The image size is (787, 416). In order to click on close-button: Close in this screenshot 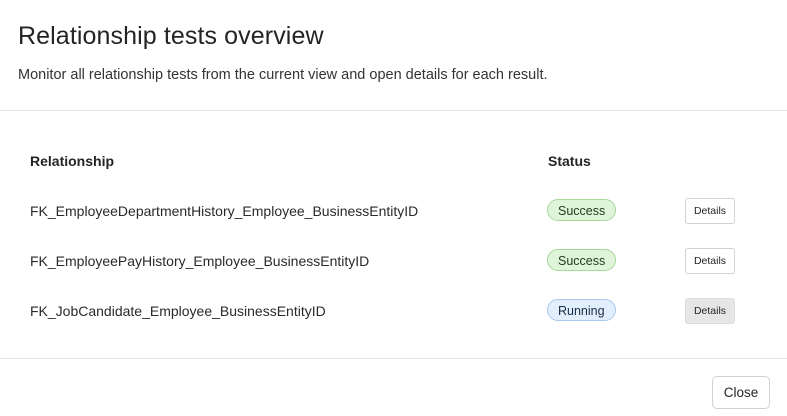, I will do `click(741, 392)`.